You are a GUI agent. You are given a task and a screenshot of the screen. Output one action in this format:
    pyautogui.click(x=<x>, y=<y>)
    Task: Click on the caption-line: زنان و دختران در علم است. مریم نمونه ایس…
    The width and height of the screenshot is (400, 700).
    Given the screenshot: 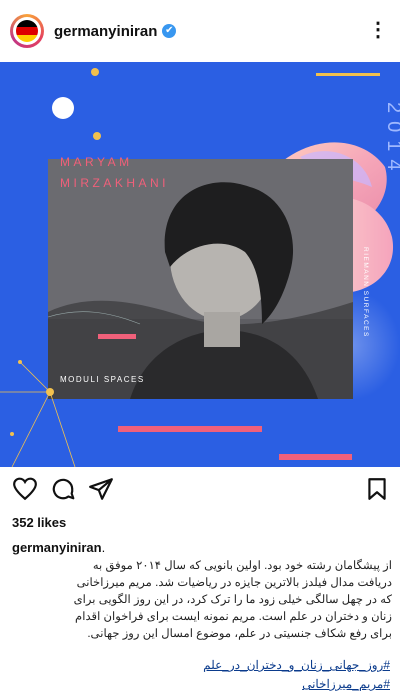 What is the action you would take?
    pyautogui.click(x=233, y=616)
    